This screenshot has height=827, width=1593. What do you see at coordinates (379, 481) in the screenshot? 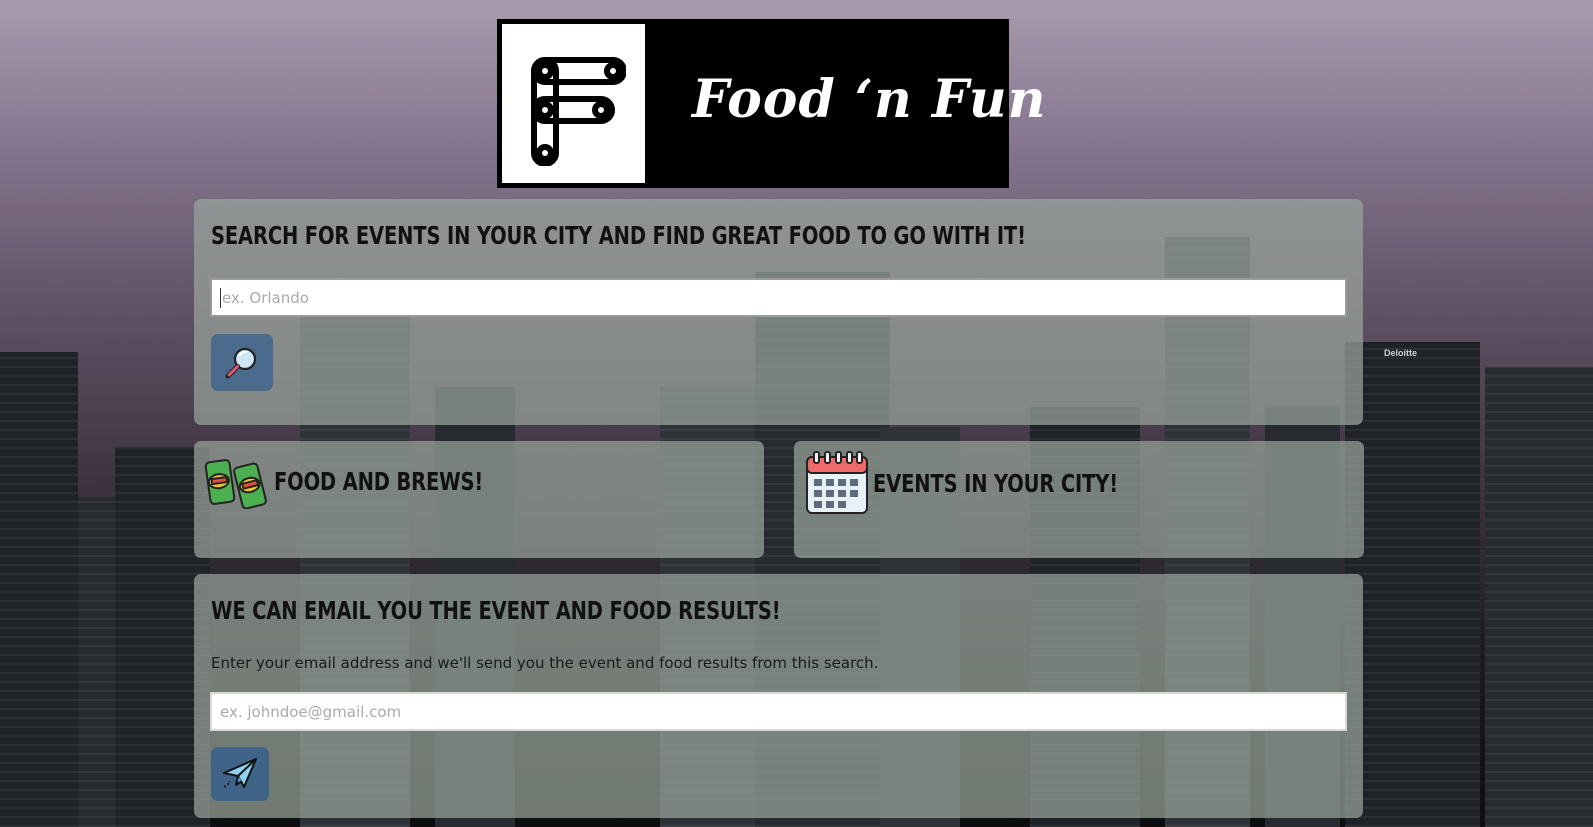
I see `food-panel-title: Food and Brews!` at bounding box center [379, 481].